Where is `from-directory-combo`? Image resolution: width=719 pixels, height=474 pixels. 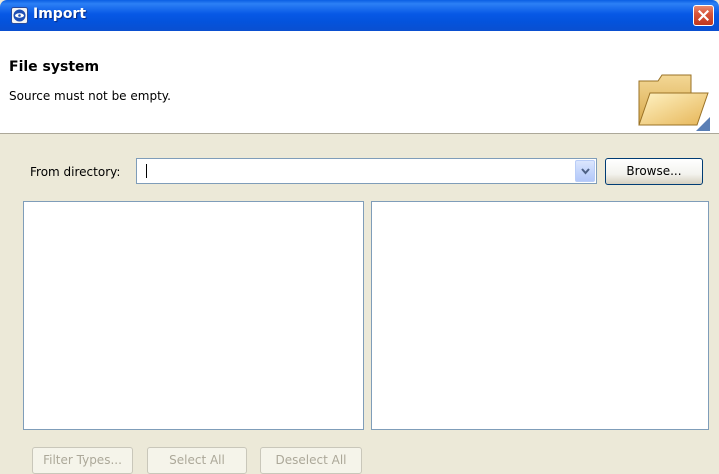 from-directory-combo is located at coordinates (366, 171).